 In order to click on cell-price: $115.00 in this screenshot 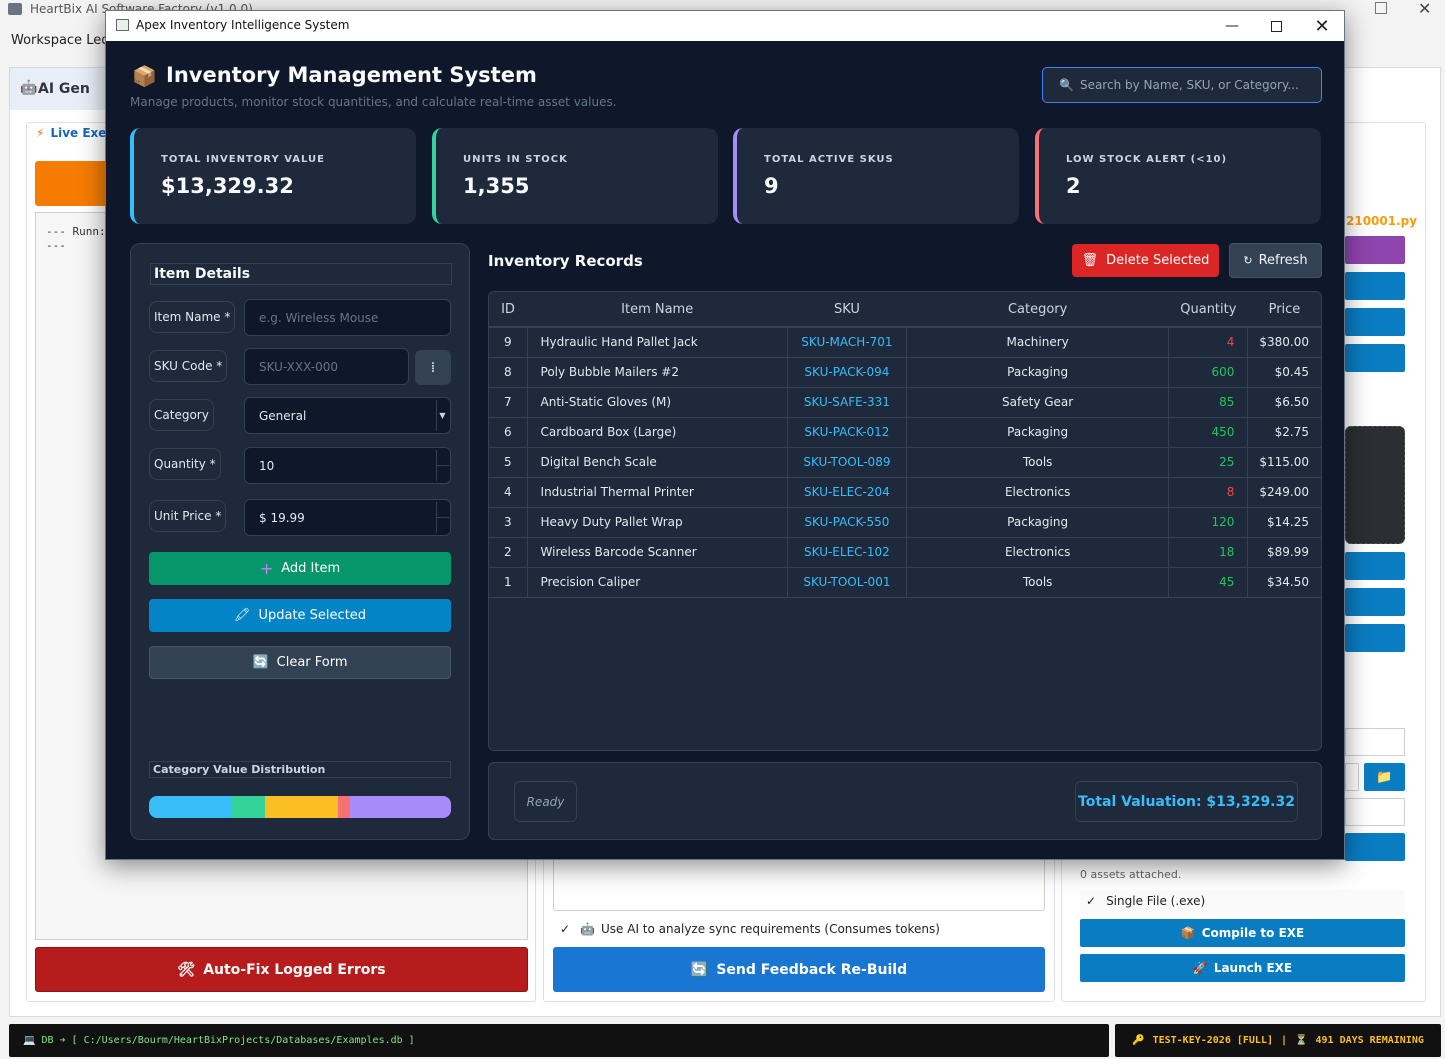, I will do `click(1284, 462)`.